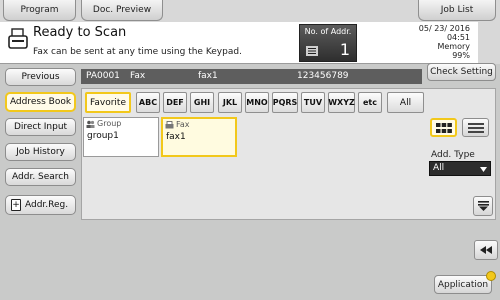 The width and height of the screenshot is (500, 300). I want to click on entry-type: Group, so click(103, 123).